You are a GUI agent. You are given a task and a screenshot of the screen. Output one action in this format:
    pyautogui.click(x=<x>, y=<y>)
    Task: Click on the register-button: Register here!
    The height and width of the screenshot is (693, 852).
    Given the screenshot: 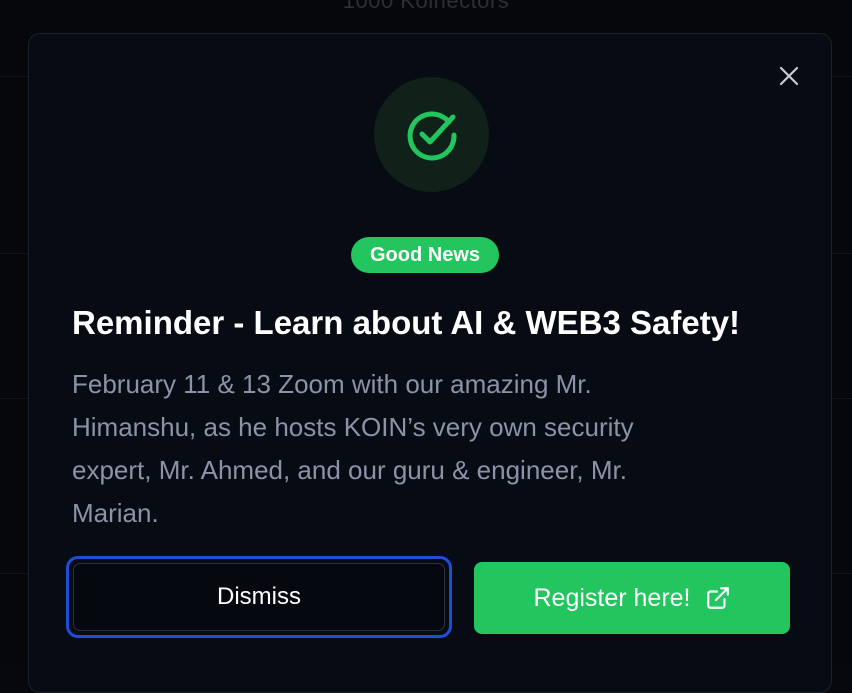 What is the action you would take?
    pyautogui.click(x=632, y=598)
    